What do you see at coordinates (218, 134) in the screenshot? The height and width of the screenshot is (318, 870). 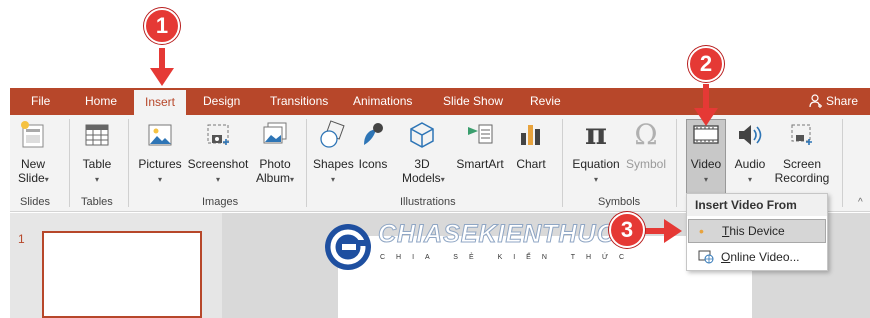 I see `screenshot-icon` at bounding box center [218, 134].